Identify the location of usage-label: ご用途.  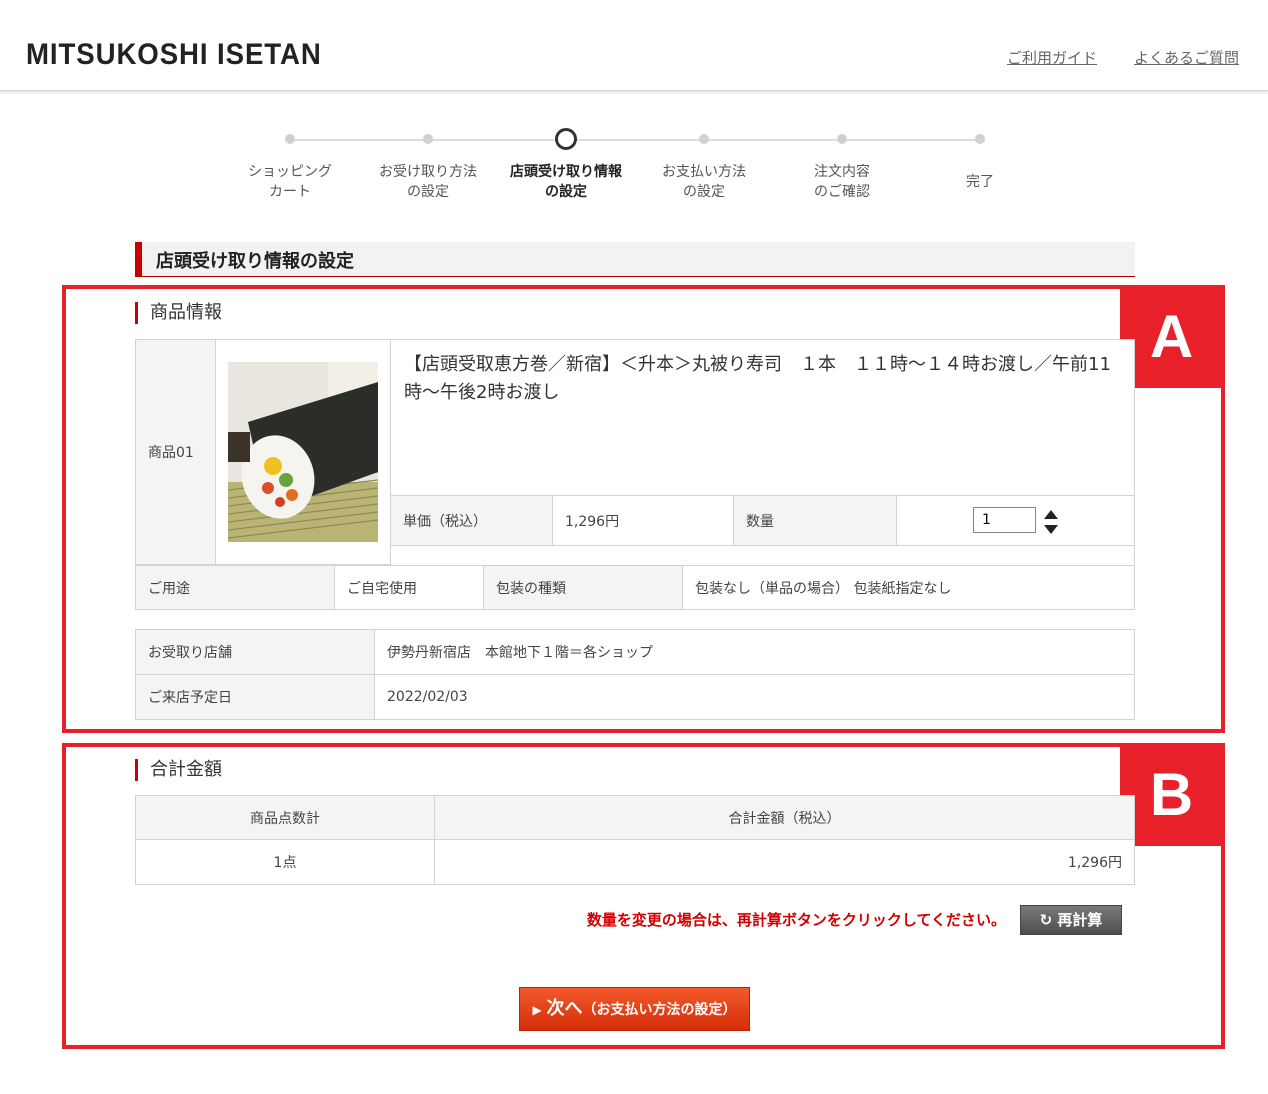
(169, 588).